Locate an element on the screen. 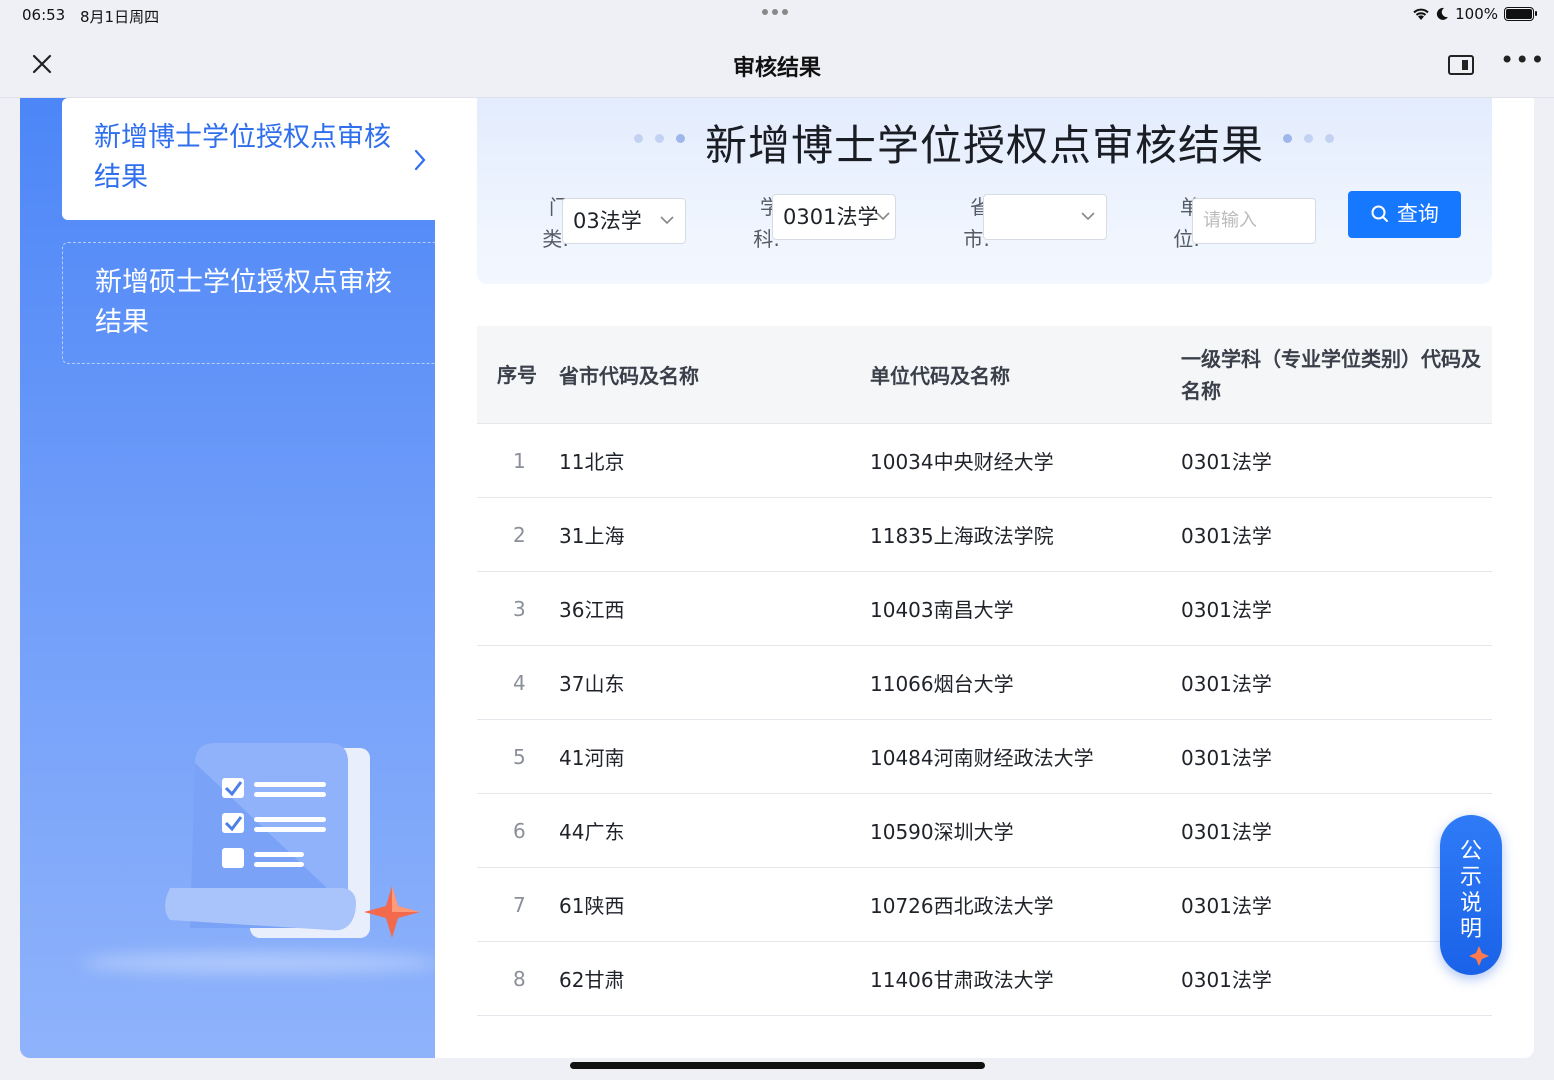 This screenshot has height=1080, width=1554. table-row: 7 61陕西 10726西北政法大学 0301法学 is located at coordinates (984, 905).